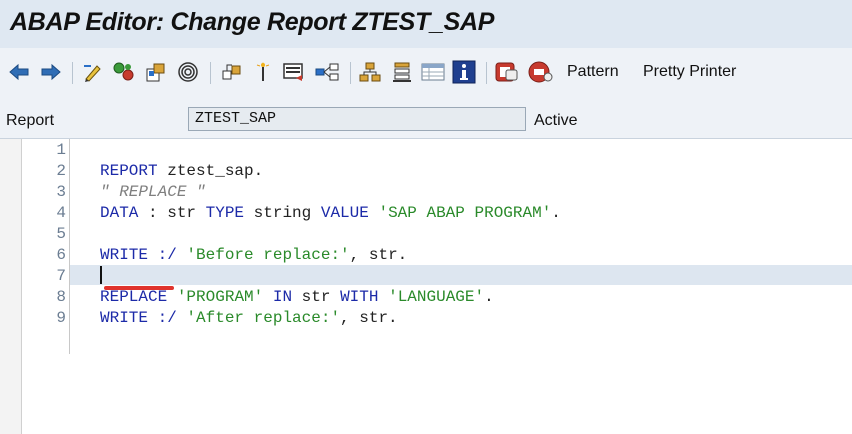  Describe the element at coordinates (172, 213) in the screenshot. I see `code-token: : str` at that location.